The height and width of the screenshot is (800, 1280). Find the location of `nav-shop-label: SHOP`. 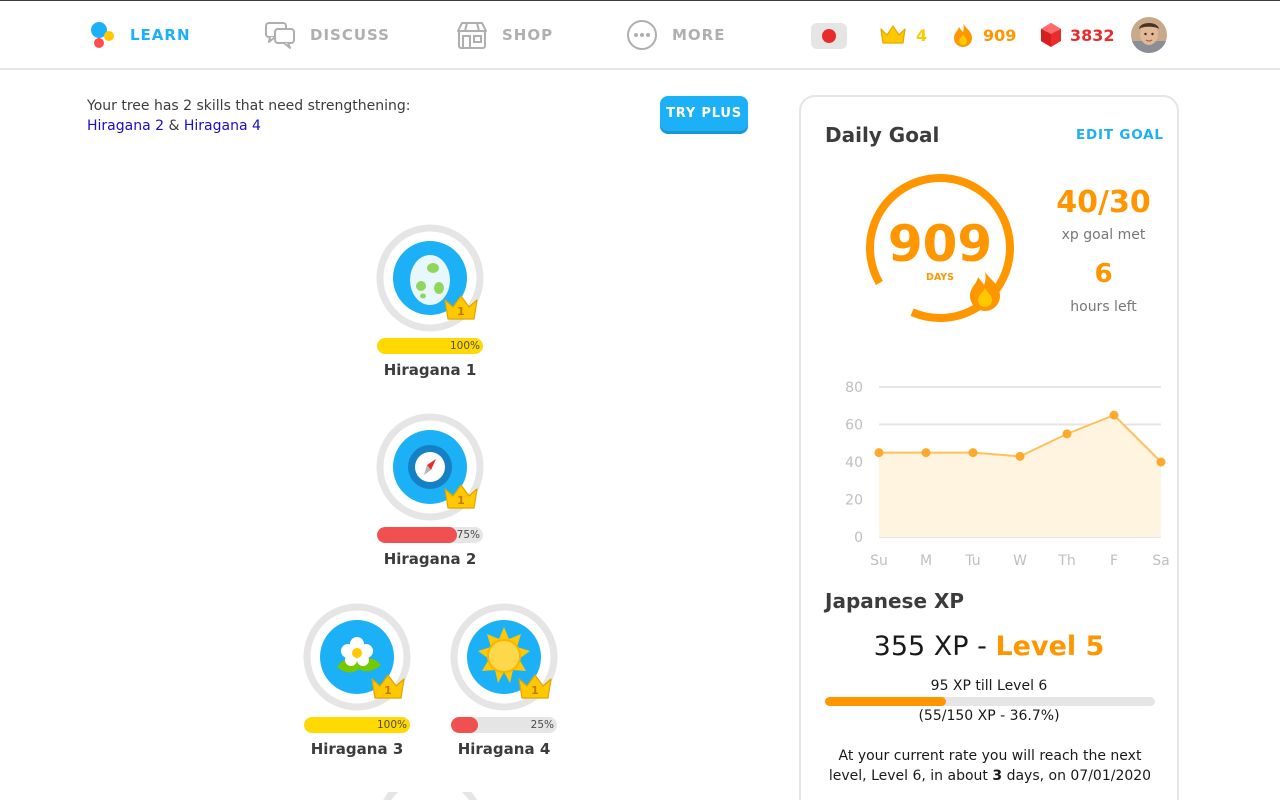

nav-shop-label: SHOP is located at coordinates (528, 35).